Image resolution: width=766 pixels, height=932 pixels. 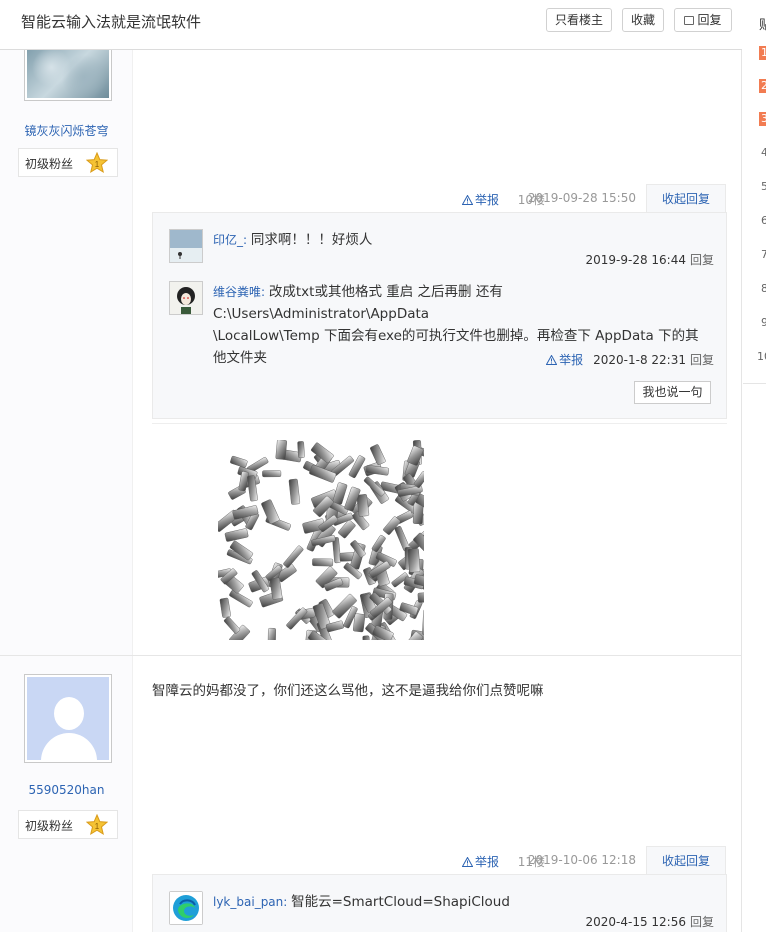 What do you see at coordinates (635, 922) in the screenshot?
I see `comment-date: 2020-4-15 12:56` at bounding box center [635, 922].